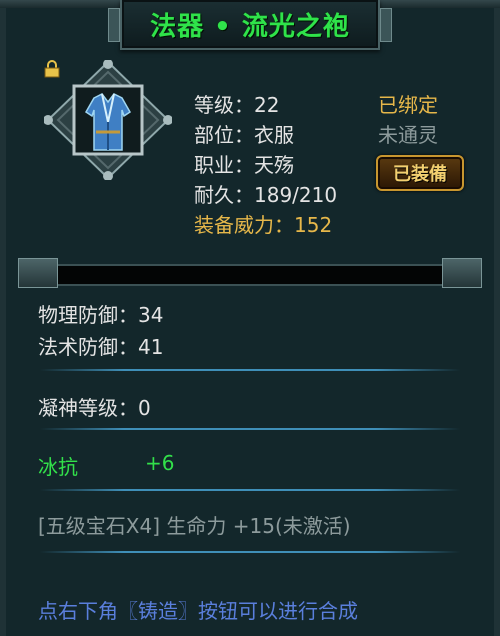  What do you see at coordinates (160, 463) in the screenshot?
I see `ice-resist-value: +6` at bounding box center [160, 463].